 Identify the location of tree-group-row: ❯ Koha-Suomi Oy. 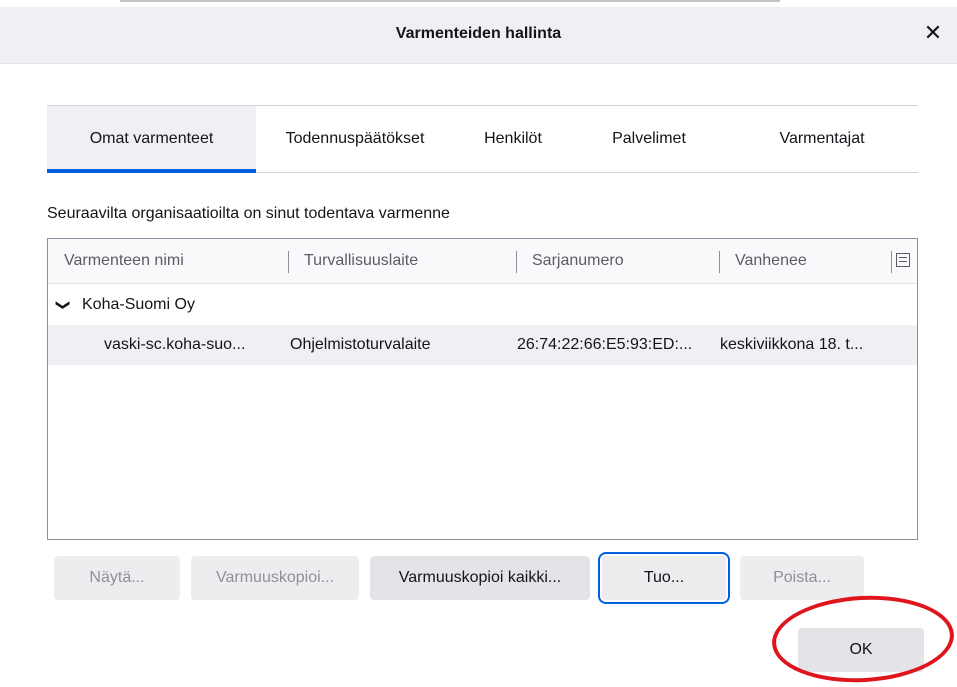
(482, 305).